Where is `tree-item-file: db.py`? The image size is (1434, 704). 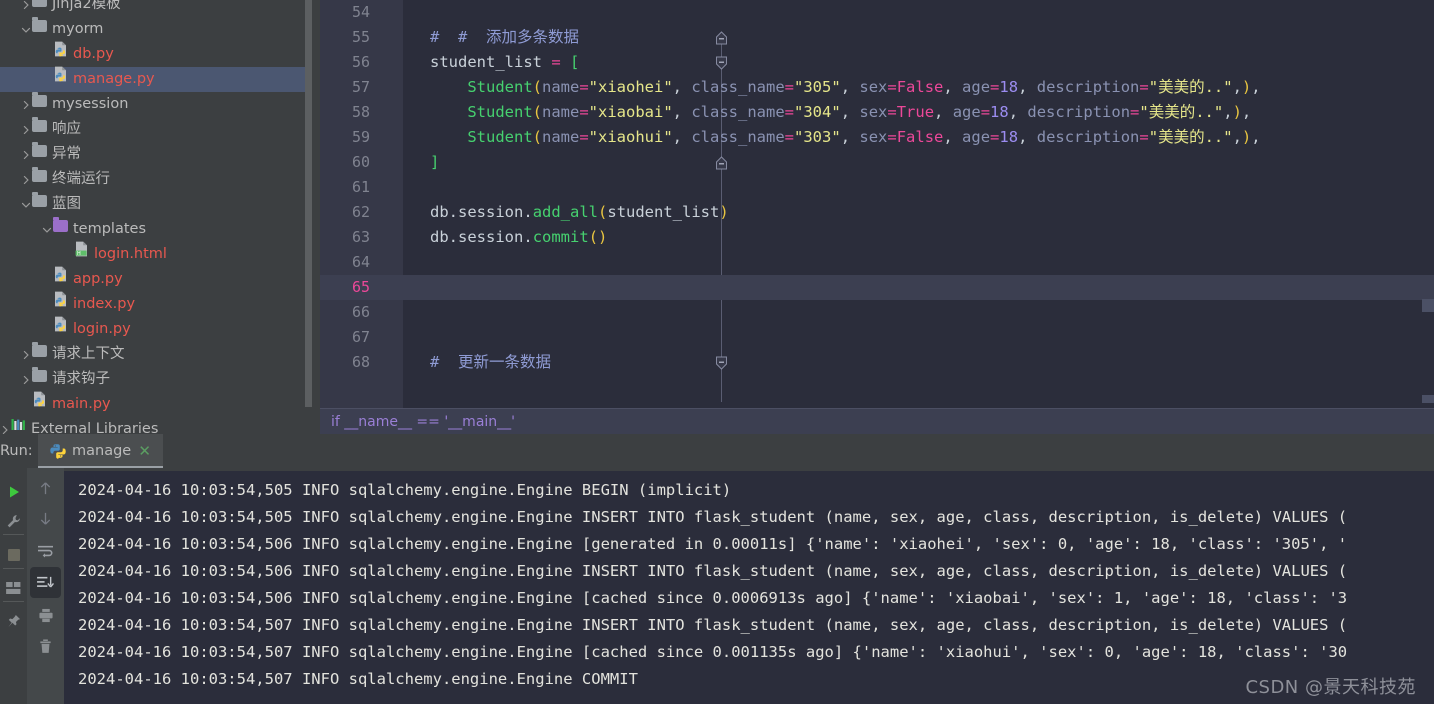
tree-item-file: db.py is located at coordinates (156, 54).